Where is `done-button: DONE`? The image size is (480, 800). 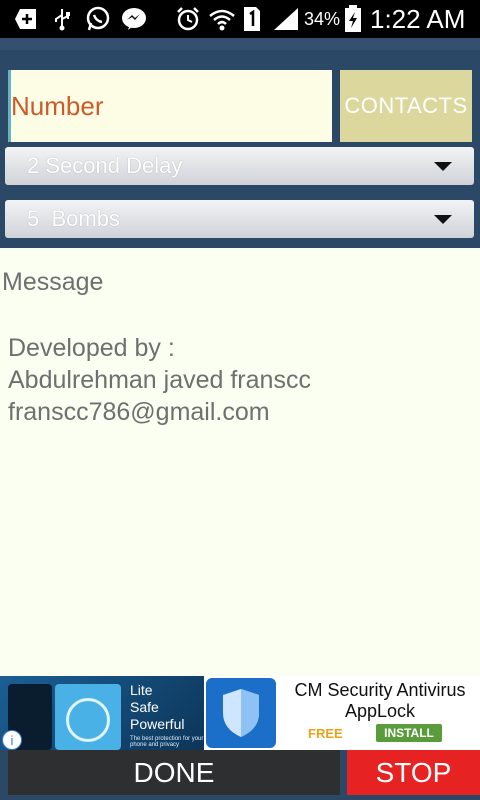 done-button: DONE is located at coordinates (174, 772).